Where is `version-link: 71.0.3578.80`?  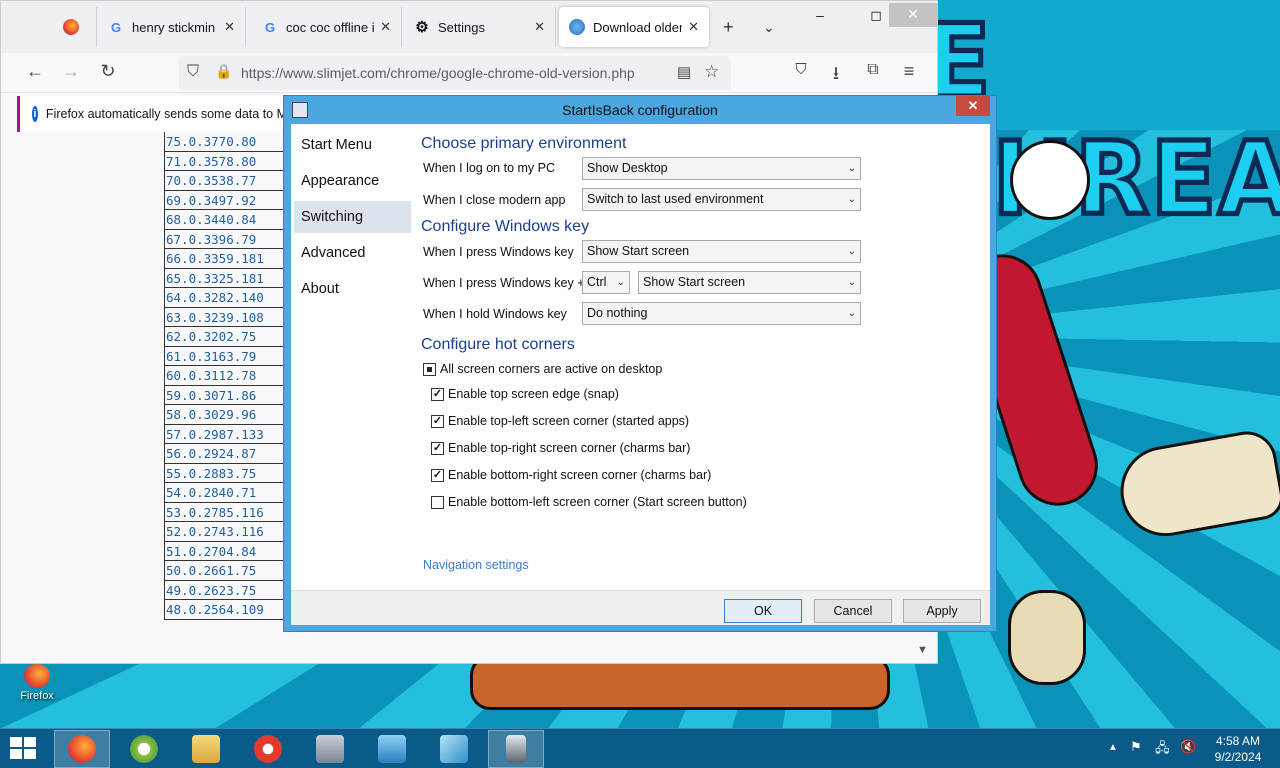 version-link: 71.0.3578.80 is located at coordinates (225, 161).